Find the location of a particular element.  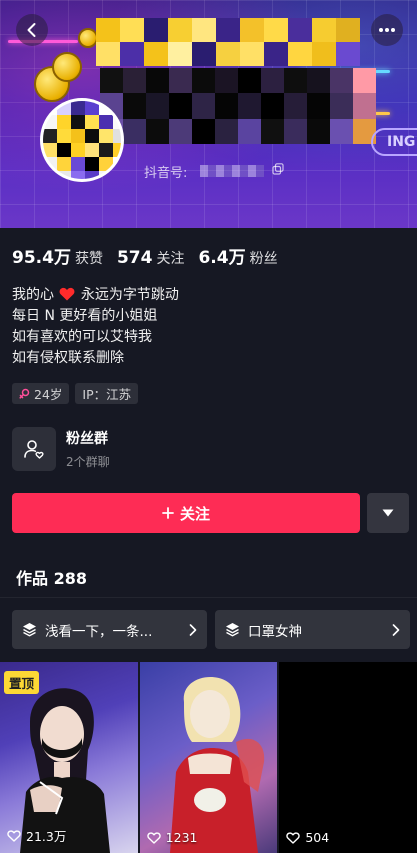

section-divider is located at coordinates (208, 597).